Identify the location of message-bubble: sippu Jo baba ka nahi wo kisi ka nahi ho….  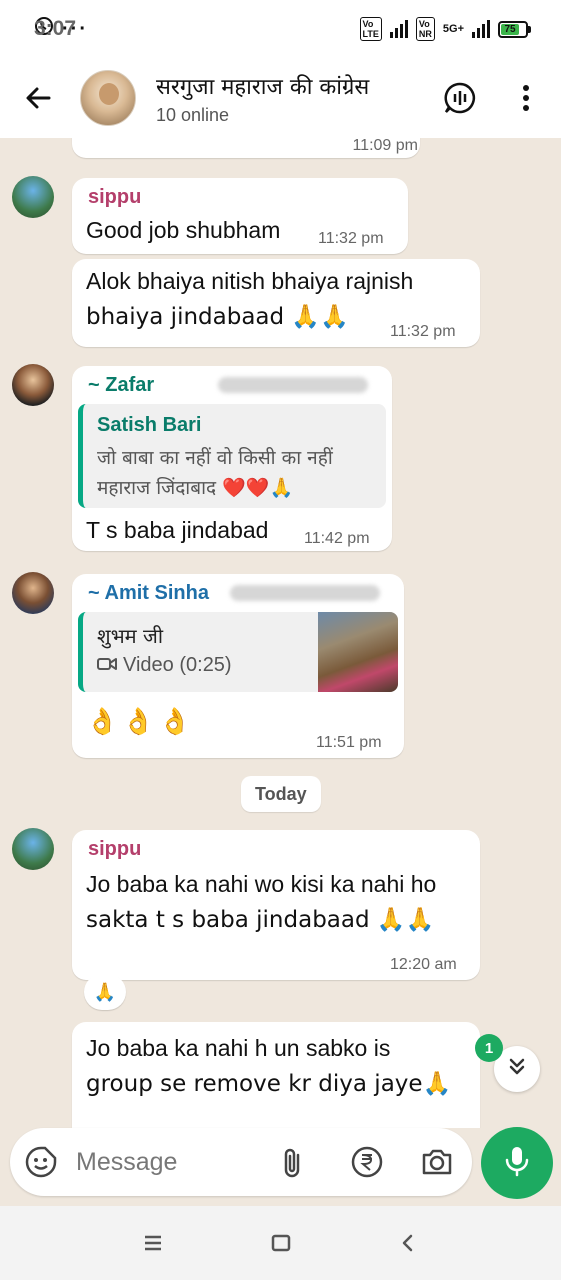
(276, 905).